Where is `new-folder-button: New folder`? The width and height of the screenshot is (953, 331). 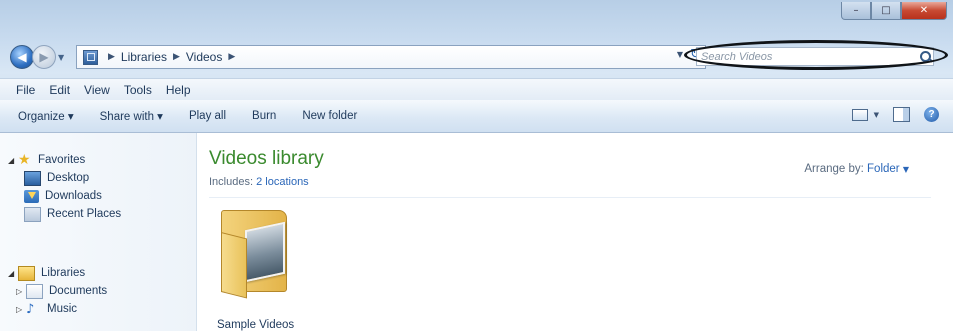
new-folder-button: New folder is located at coordinates (329, 116).